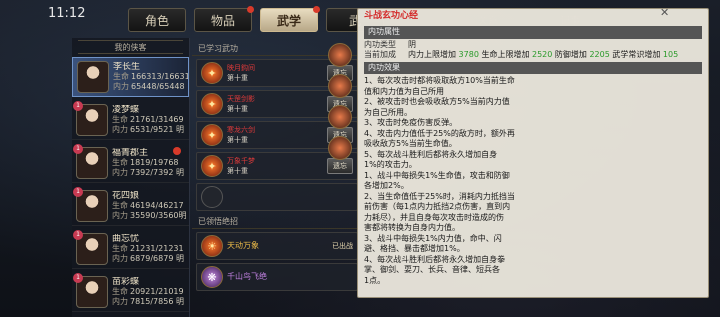 This screenshot has width=720, height=317. I want to click on hp-stat: 生命 46194/46217, so click(149, 206).